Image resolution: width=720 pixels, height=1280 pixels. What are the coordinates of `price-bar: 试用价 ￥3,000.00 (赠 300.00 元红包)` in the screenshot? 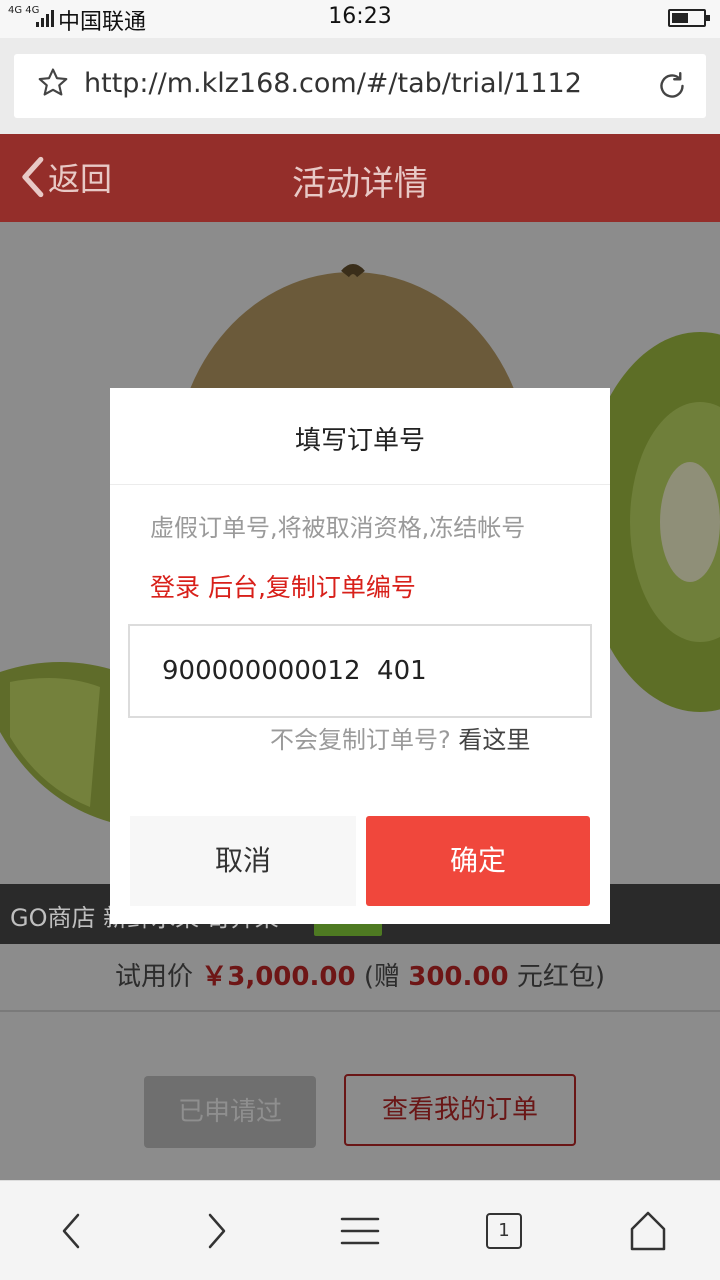 It's located at (360, 978).